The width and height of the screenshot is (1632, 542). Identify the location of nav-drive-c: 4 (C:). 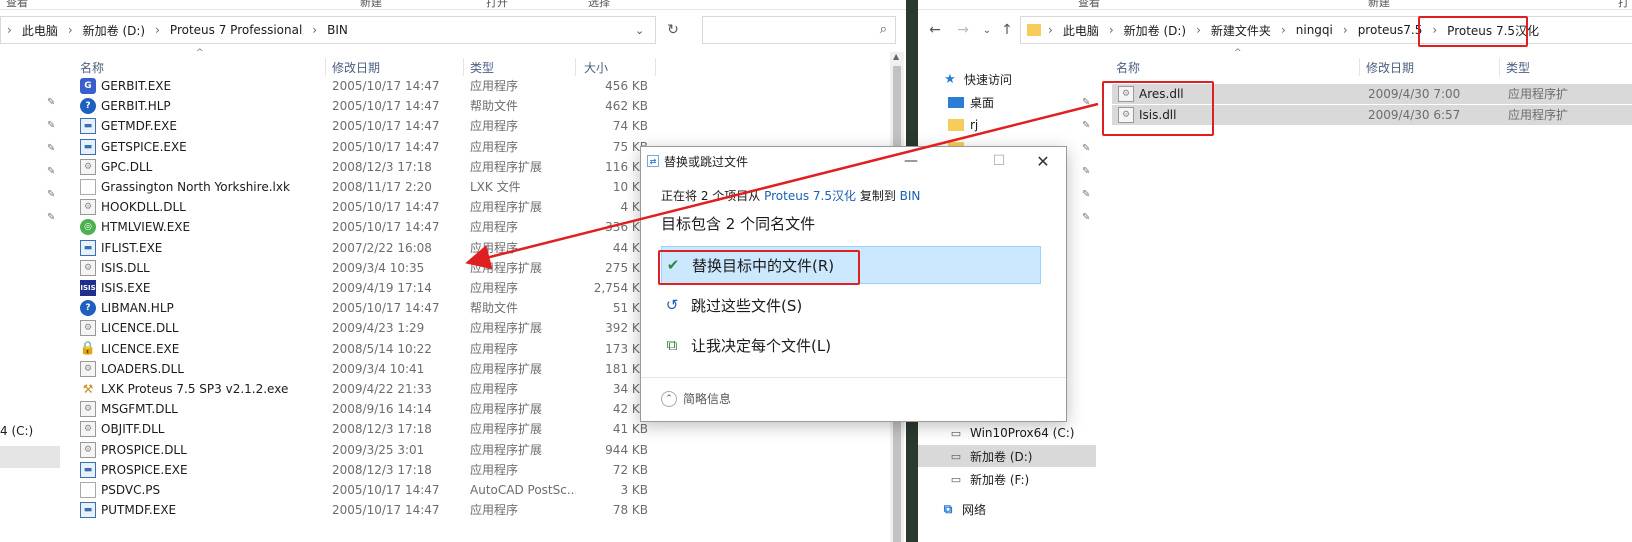
(16, 431).